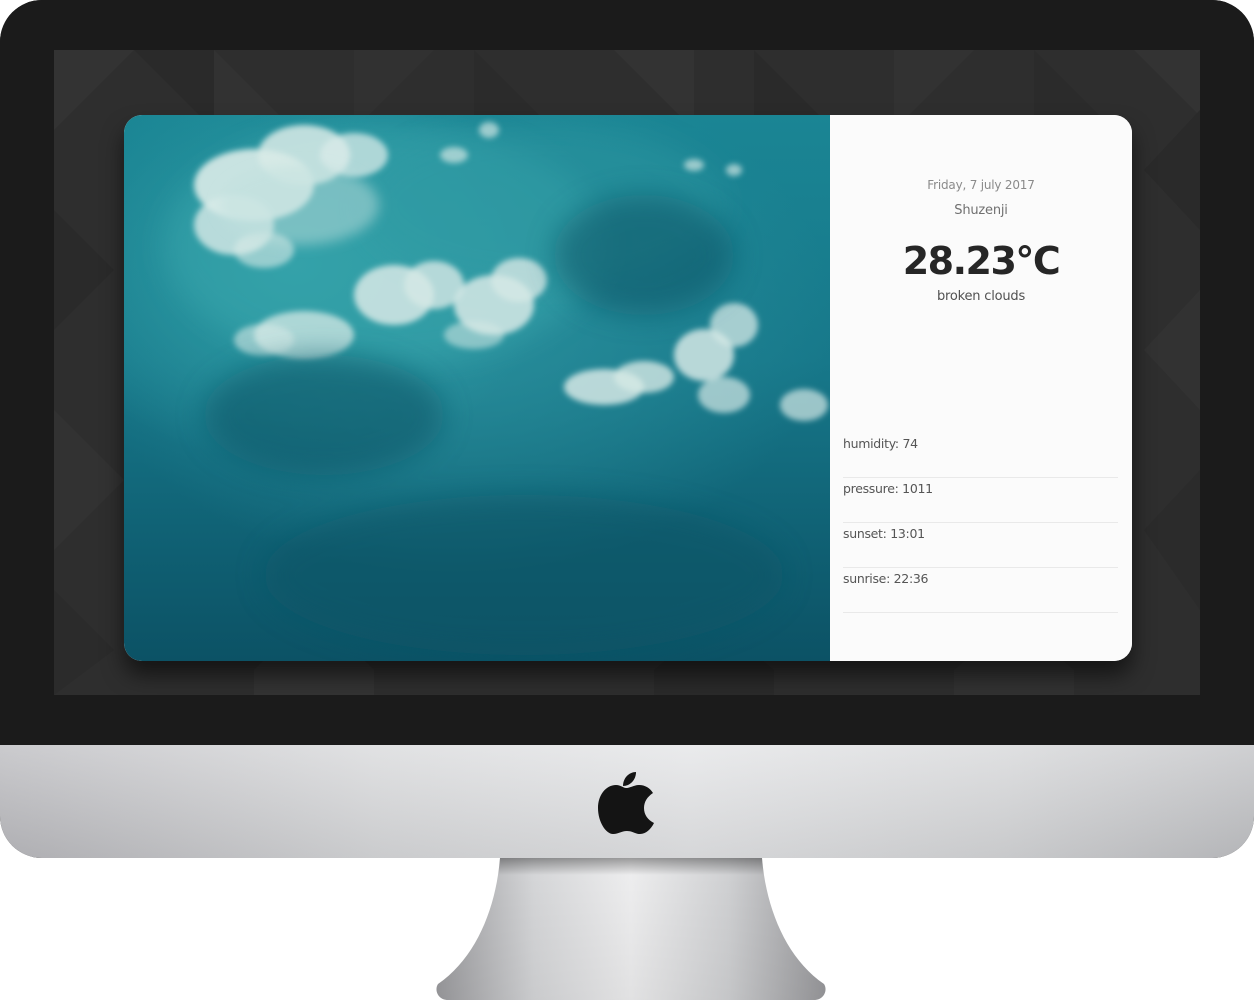 This screenshot has width=1254, height=1000. Describe the element at coordinates (631, 929) in the screenshot. I see `monitor-stand` at that location.